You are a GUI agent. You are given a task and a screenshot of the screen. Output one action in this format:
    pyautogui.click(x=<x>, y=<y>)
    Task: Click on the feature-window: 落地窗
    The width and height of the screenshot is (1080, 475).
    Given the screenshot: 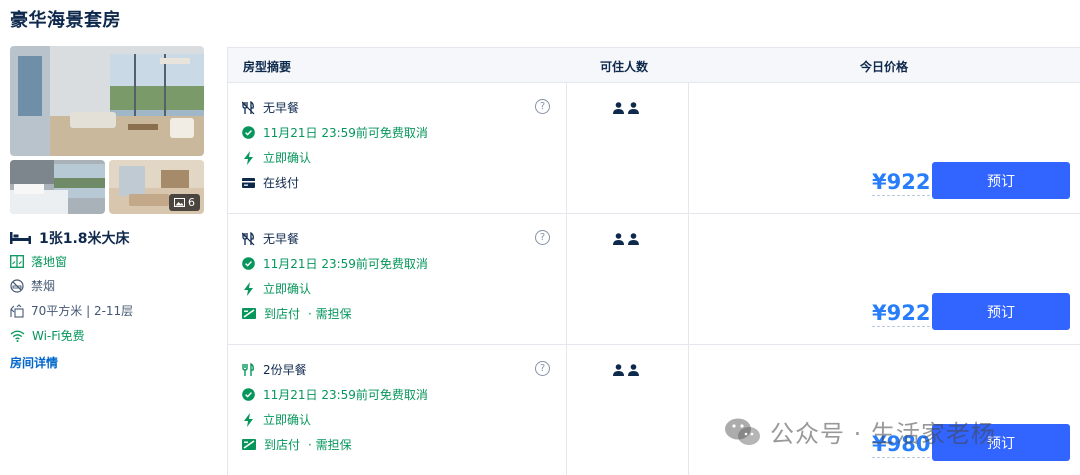 What is the action you would take?
    pyautogui.click(x=38, y=261)
    